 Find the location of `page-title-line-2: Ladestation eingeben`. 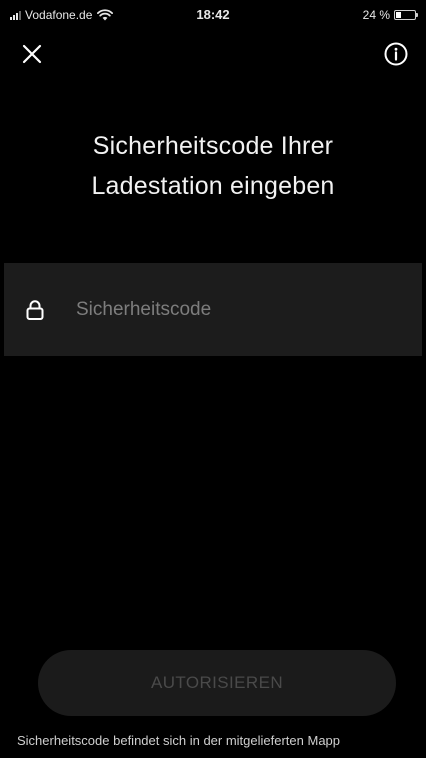

page-title-line-2: Ladestation eingeben is located at coordinates (213, 186).